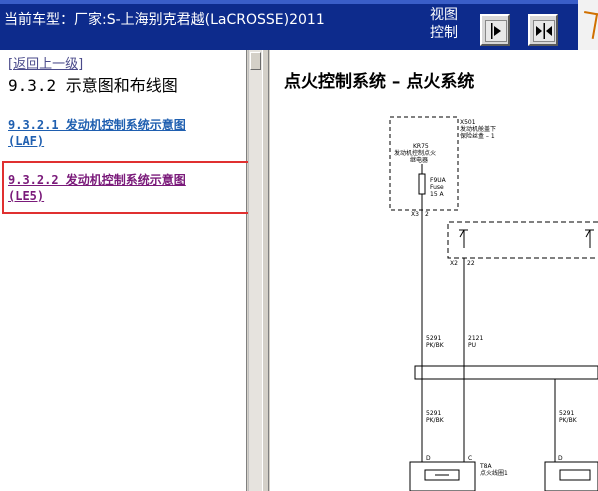 Image resolution: width=598 pixels, height=491 pixels. I want to click on back-to-parent-link: [返回上一级], so click(45, 62).